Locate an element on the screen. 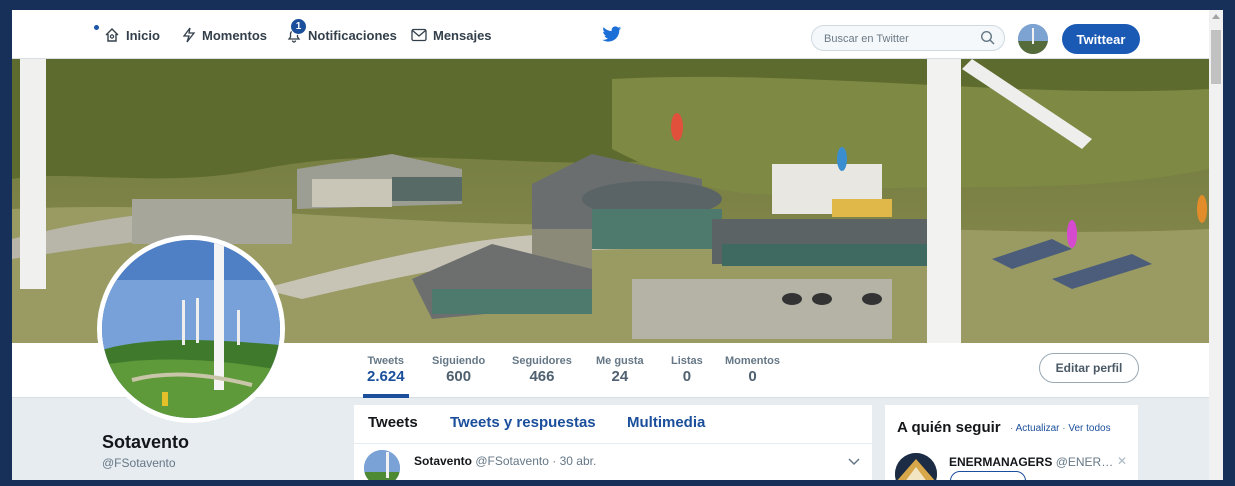 The height and width of the screenshot is (486, 1235). close-icon: ✕ is located at coordinates (1122, 461).